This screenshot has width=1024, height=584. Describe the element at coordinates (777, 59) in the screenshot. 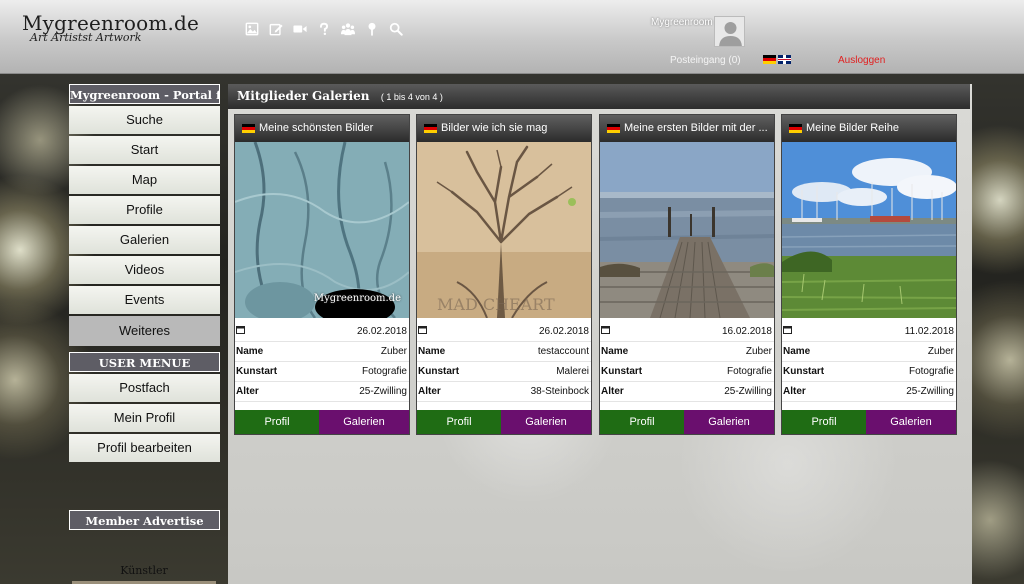

I see `language-switcher` at that location.